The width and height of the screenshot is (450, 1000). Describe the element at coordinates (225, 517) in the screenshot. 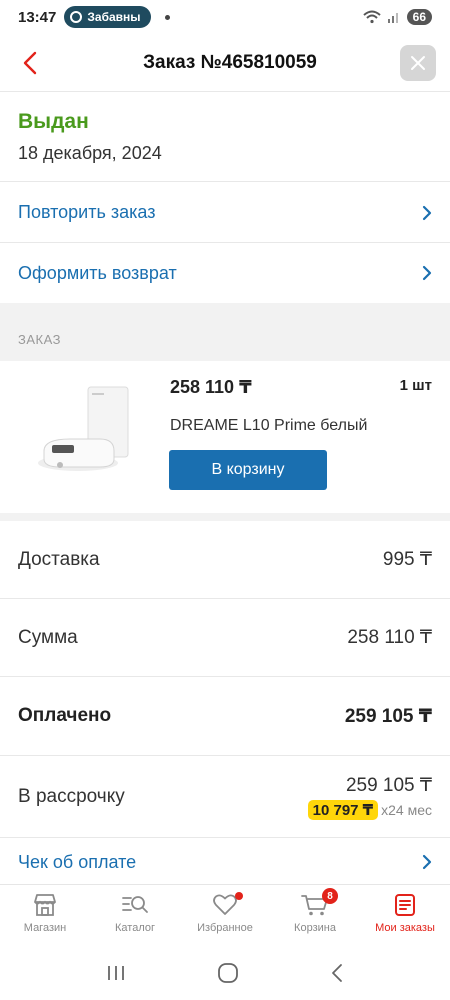

I see `section-divider` at that location.